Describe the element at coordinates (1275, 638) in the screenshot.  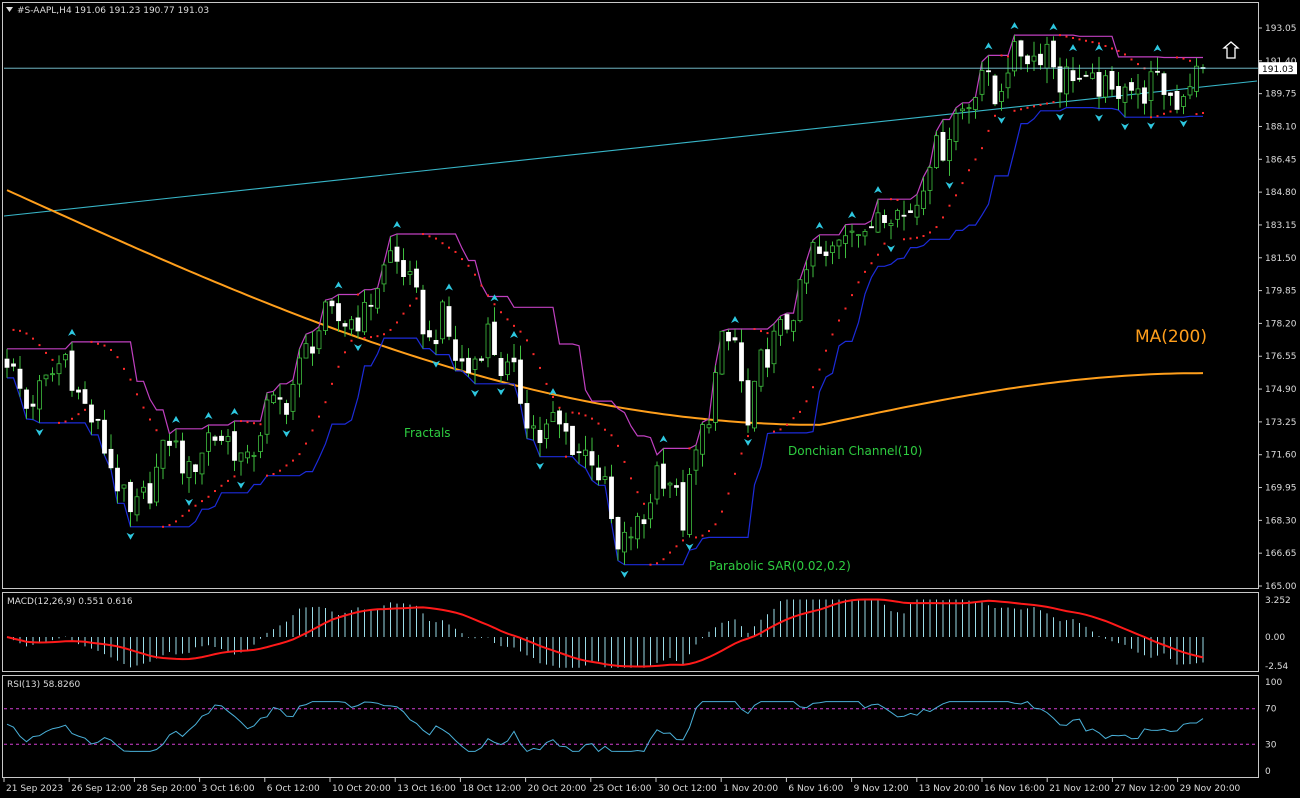
I see `macd-tick-label: 0.00` at that location.